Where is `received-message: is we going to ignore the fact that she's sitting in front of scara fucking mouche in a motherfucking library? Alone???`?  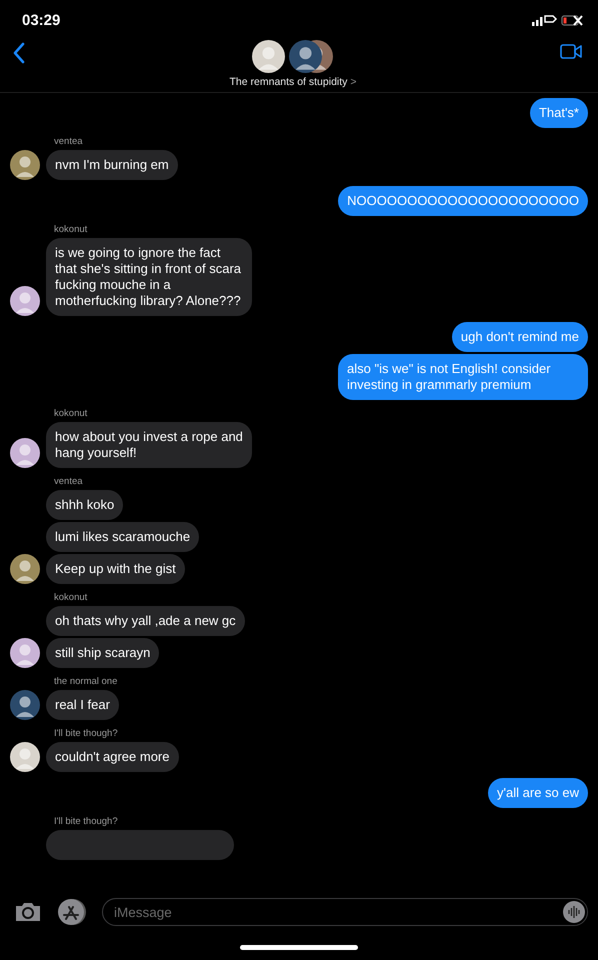 received-message: is we going to ignore the fact that she's sitting in front of scara fucking mouche in a motherfucking library? Alone??? is located at coordinates (149, 277).